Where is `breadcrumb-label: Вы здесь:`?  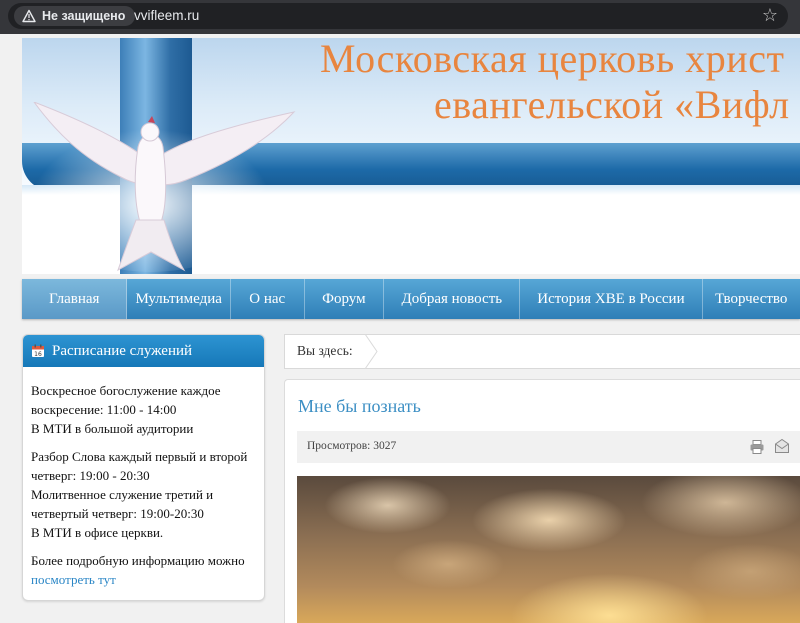 breadcrumb-label: Вы здесь: is located at coordinates (325, 351).